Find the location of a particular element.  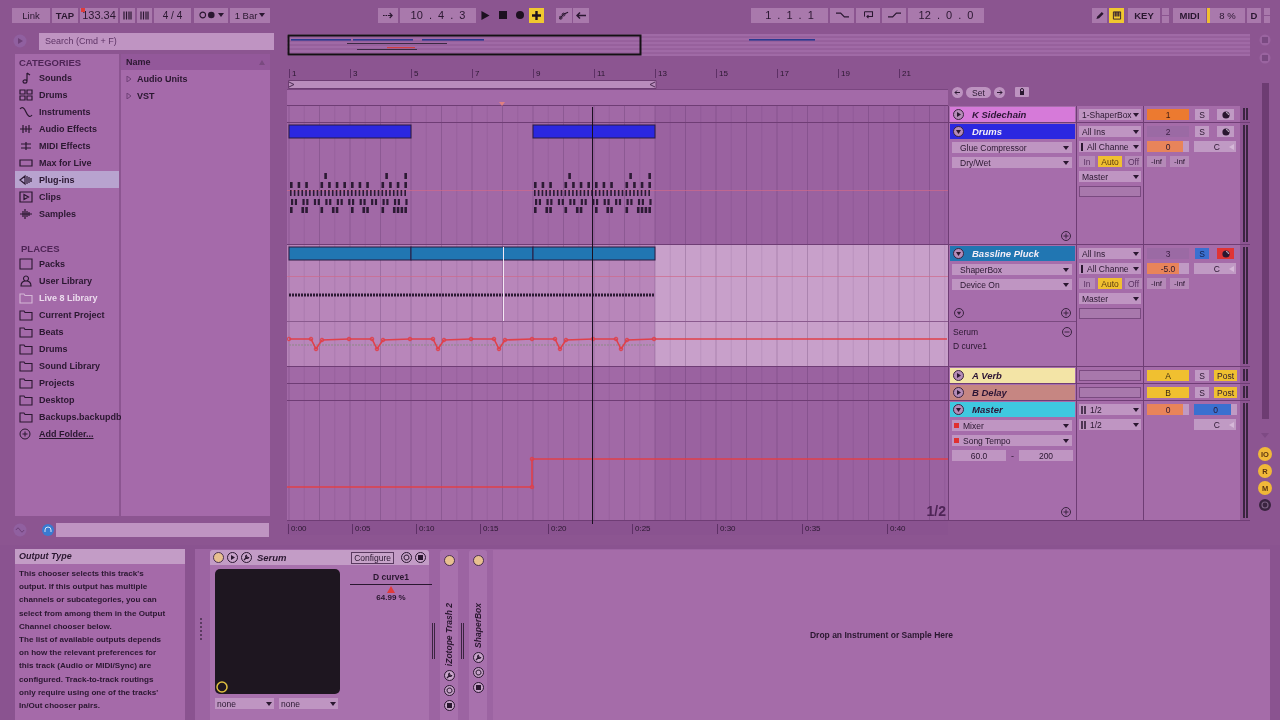

arrow-left-circle-icon is located at coordinates (957, 92).